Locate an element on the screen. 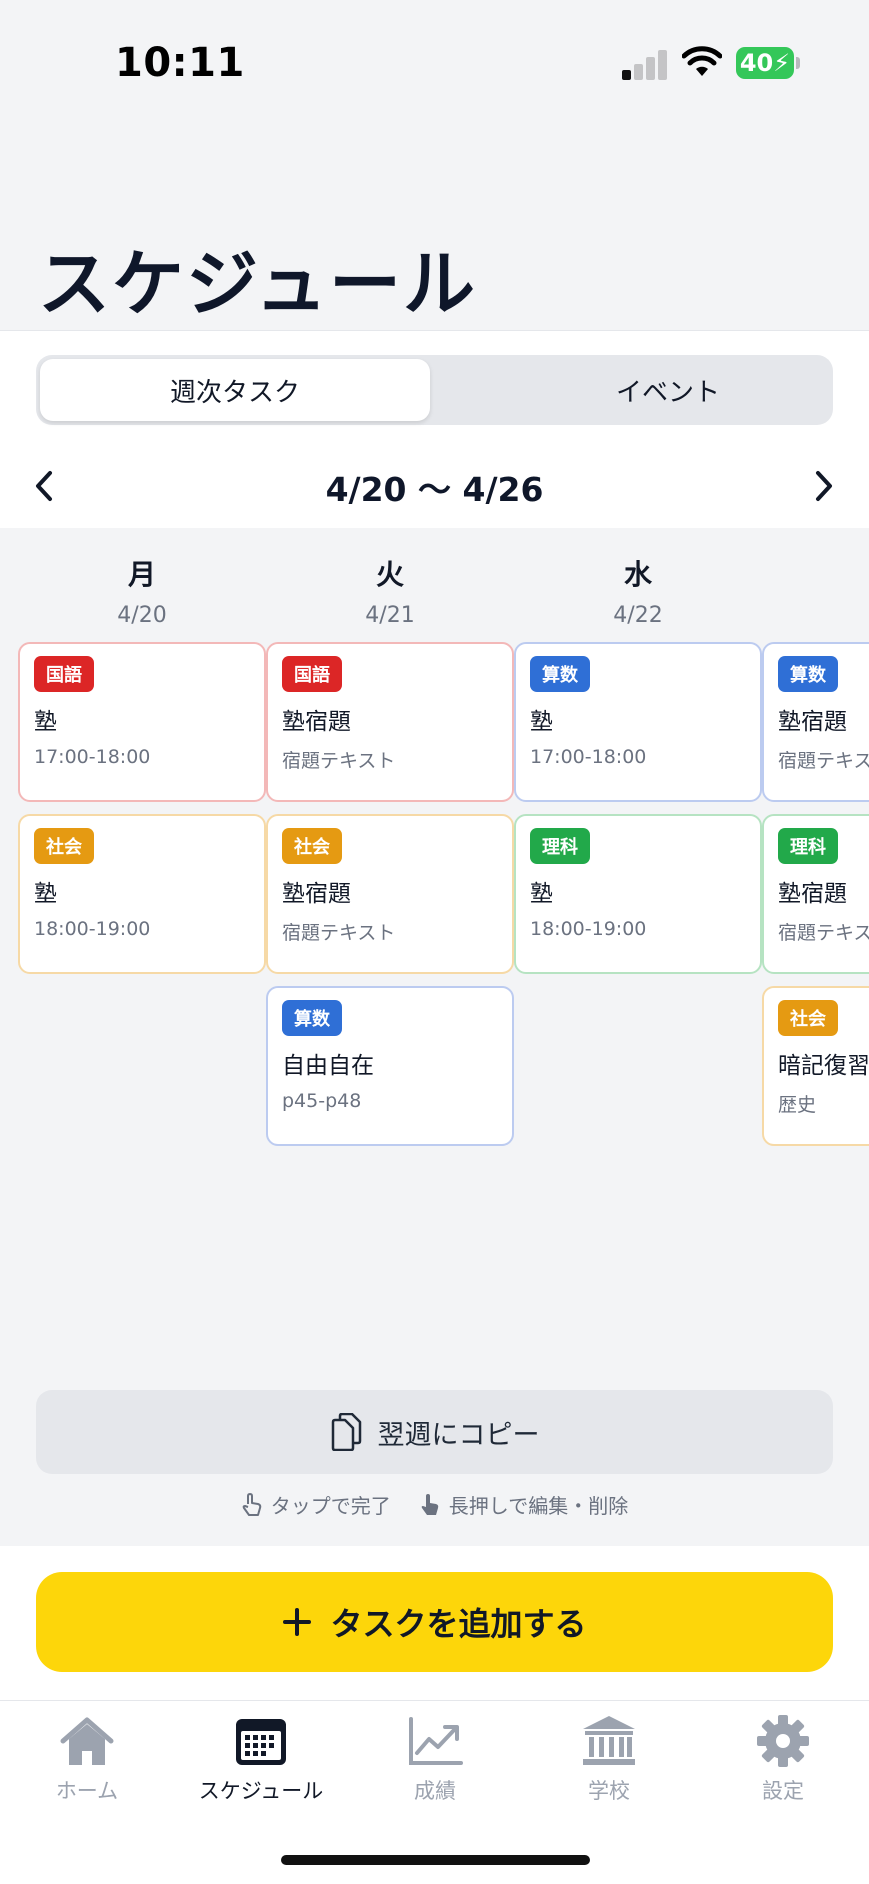 The width and height of the screenshot is (869, 1884). hint-tap: タップで完了 is located at coordinates (316, 1504).